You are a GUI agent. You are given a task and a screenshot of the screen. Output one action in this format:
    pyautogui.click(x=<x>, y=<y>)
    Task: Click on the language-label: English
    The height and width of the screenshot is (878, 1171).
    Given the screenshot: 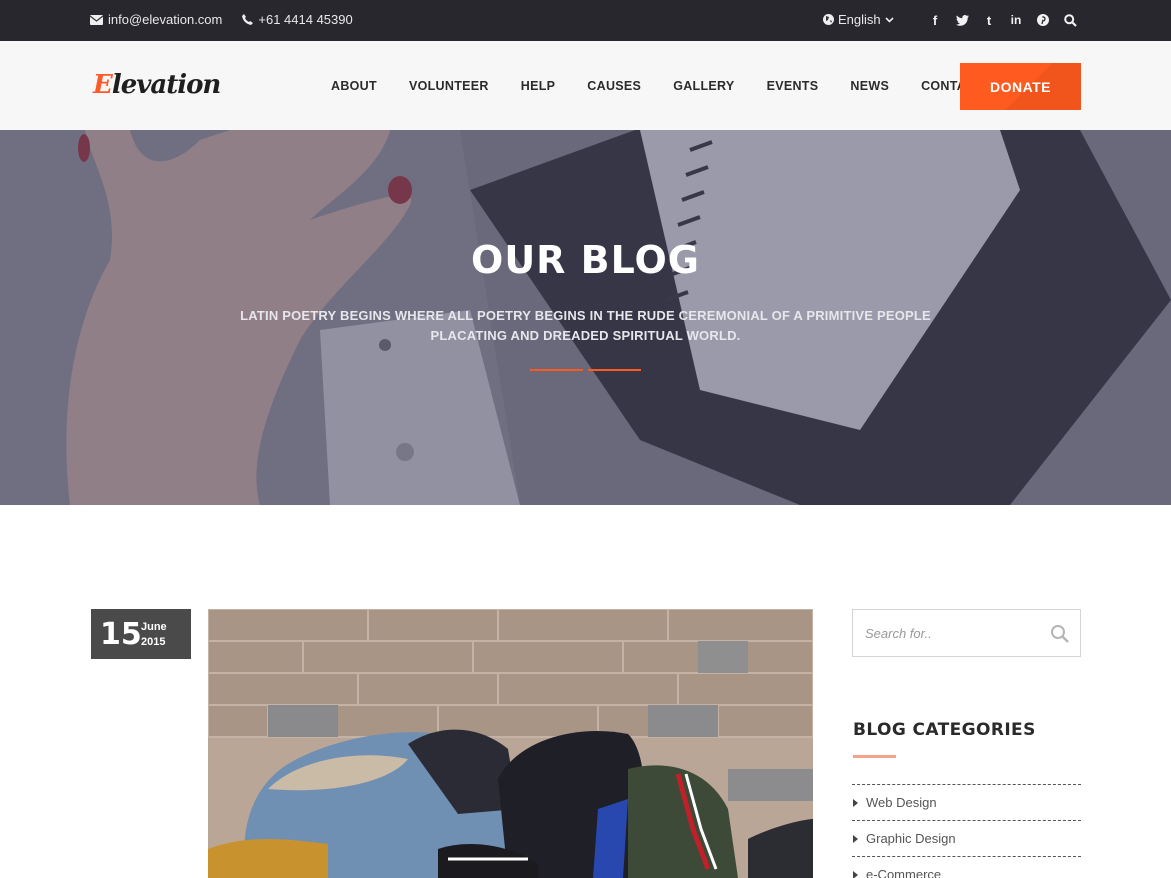 What is the action you would take?
    pyautogui.click(x=859, y=19)
    